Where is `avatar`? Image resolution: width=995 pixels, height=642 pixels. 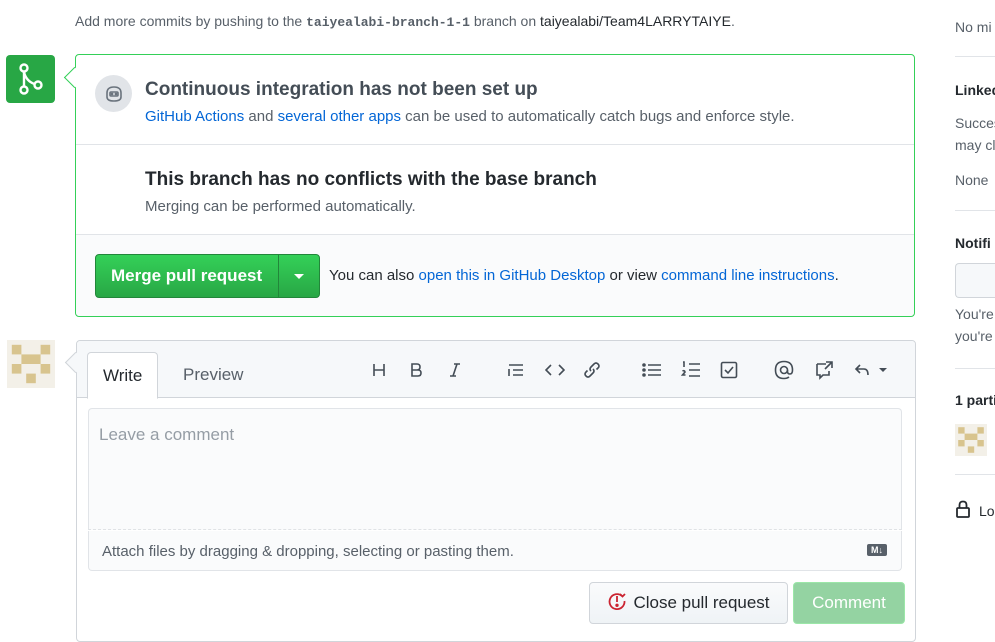
avatar is located at coordinates (31, 364).